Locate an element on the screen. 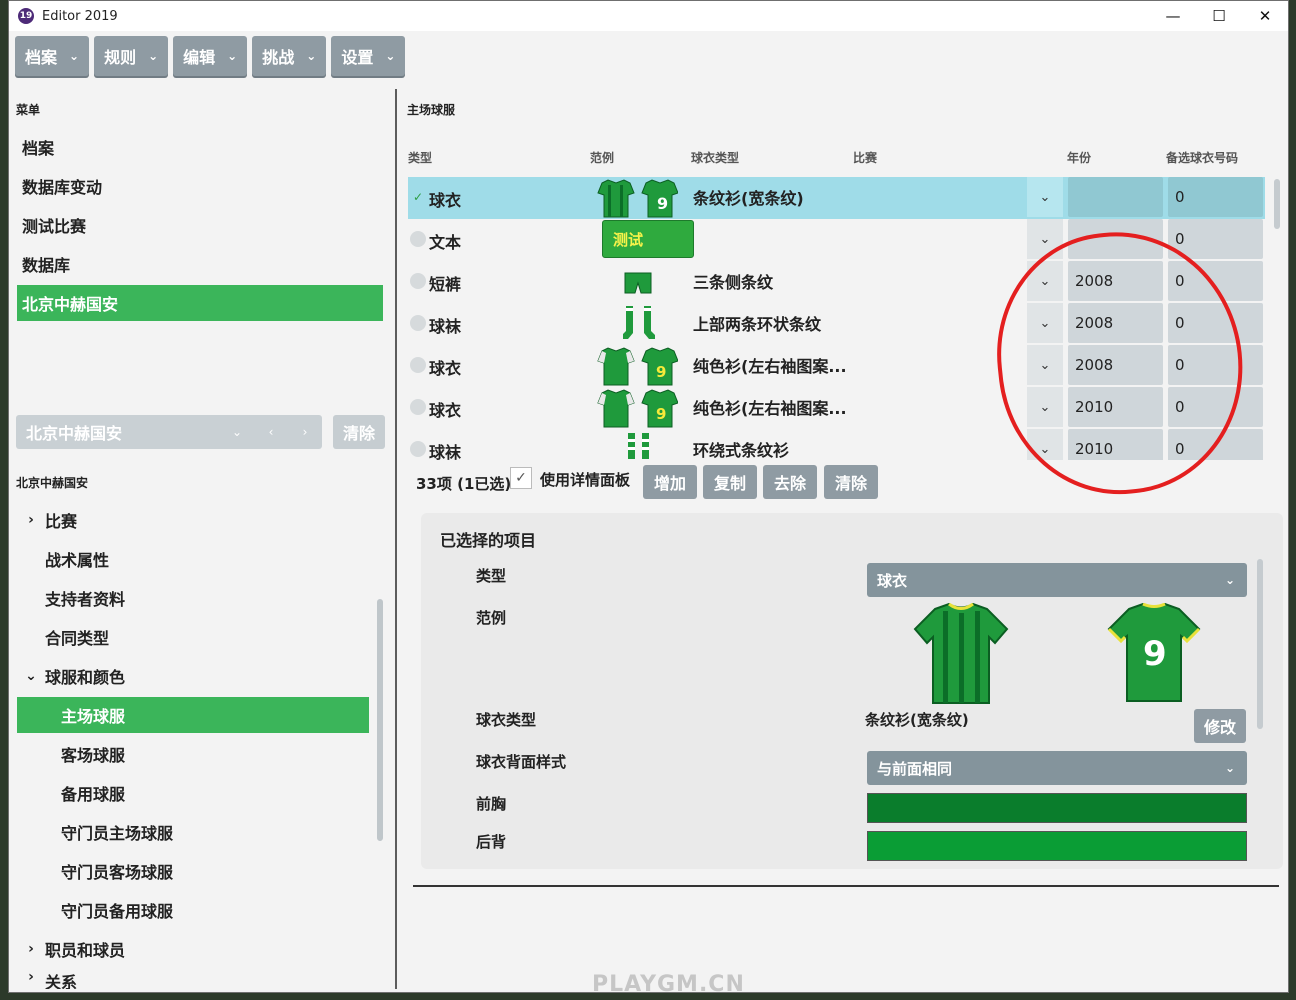  column-header-sample: 范例 is located at coordinates (602, 157).